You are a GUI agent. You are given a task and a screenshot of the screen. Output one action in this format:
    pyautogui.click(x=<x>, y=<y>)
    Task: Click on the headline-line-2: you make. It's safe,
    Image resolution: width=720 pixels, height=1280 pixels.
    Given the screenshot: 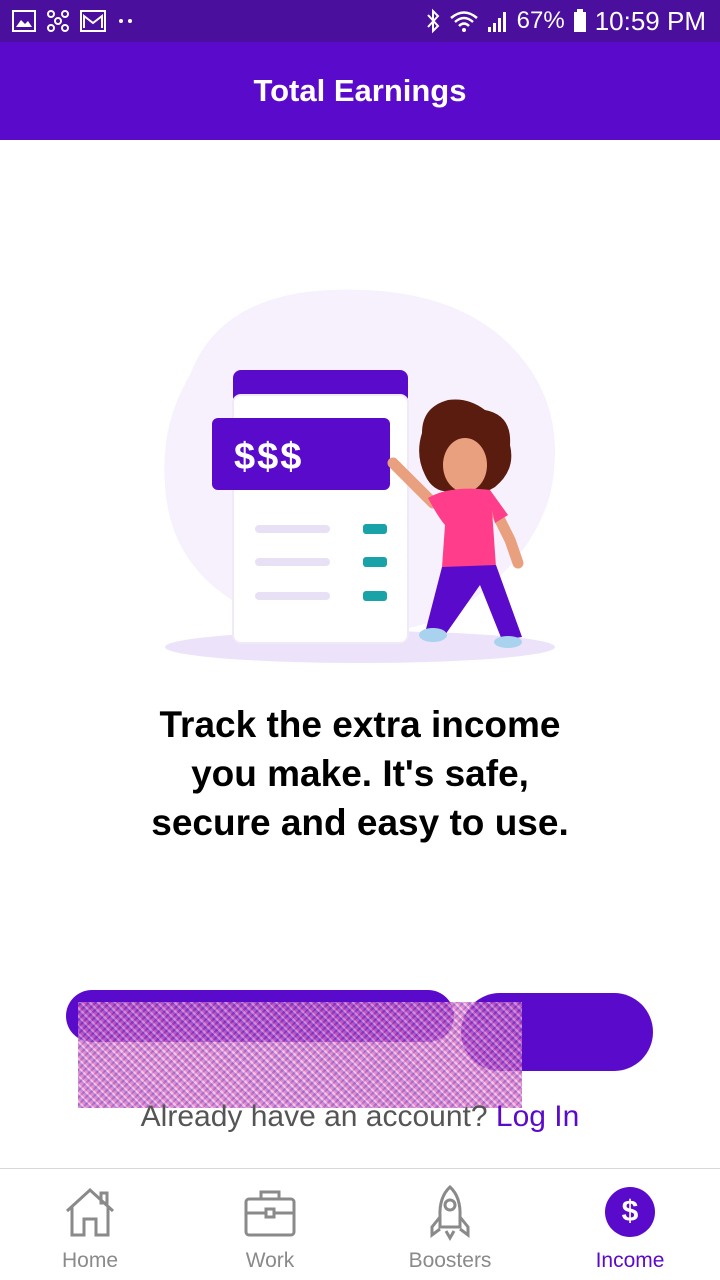 What is the action you would take?
    pyautogui.click(x=360, y=773)
    